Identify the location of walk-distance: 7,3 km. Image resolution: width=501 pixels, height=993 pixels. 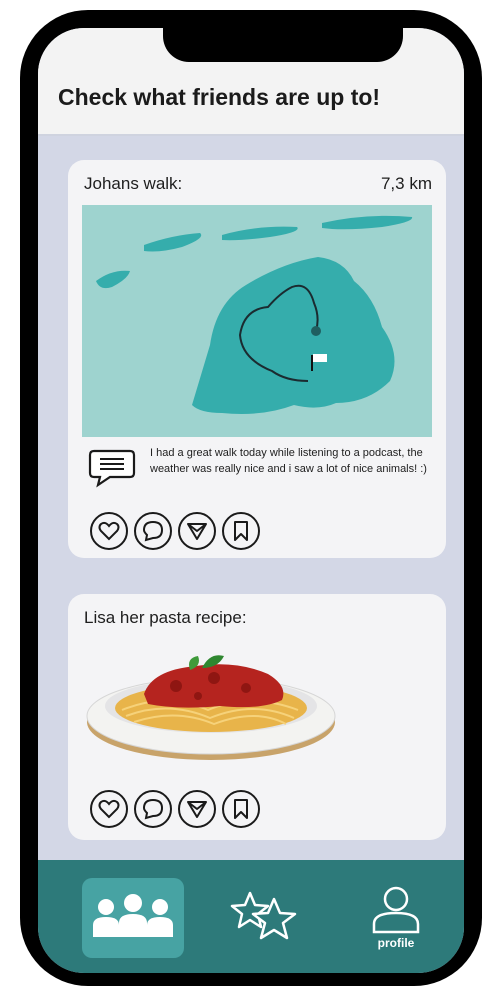
(406, 183).